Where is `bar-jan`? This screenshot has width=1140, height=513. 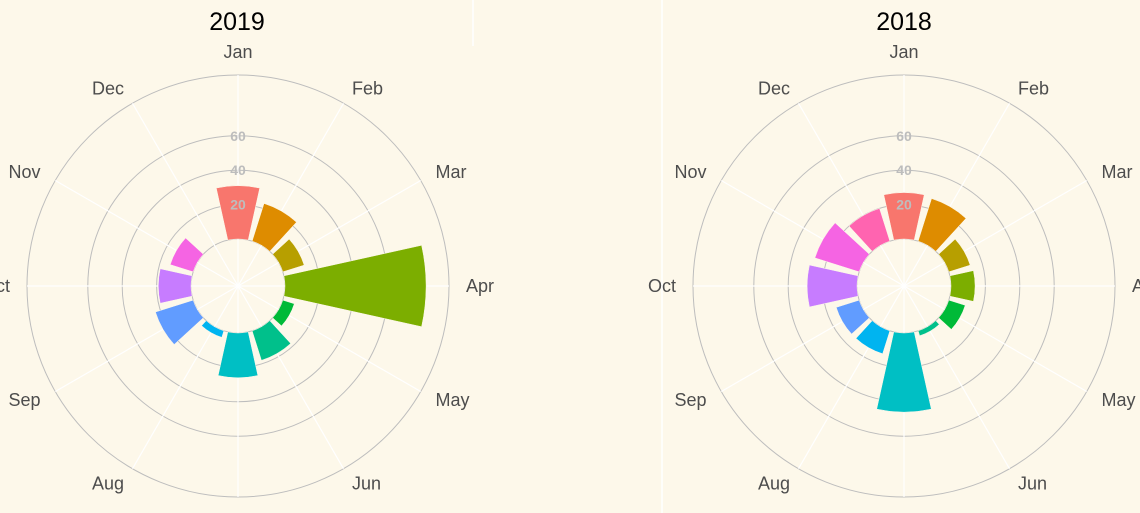 bar-jan is located at coordinates (238, 213).